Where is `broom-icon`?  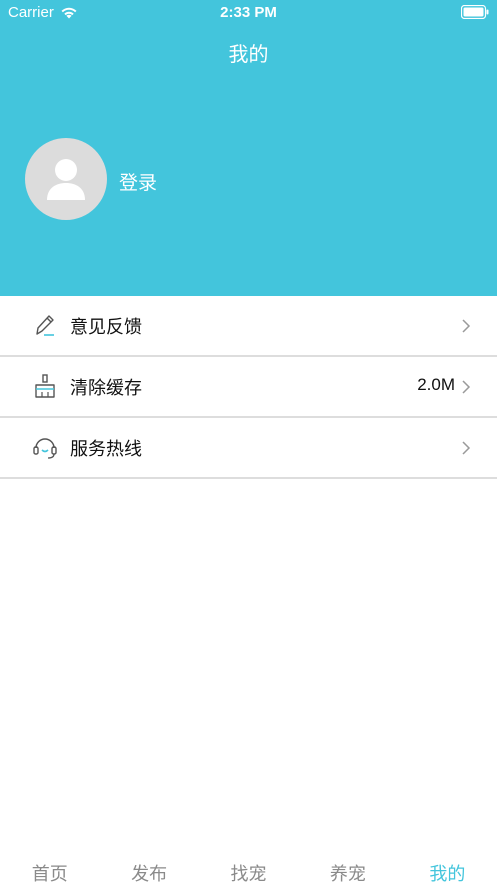 broom-icon is located at coordinates (45, 386).